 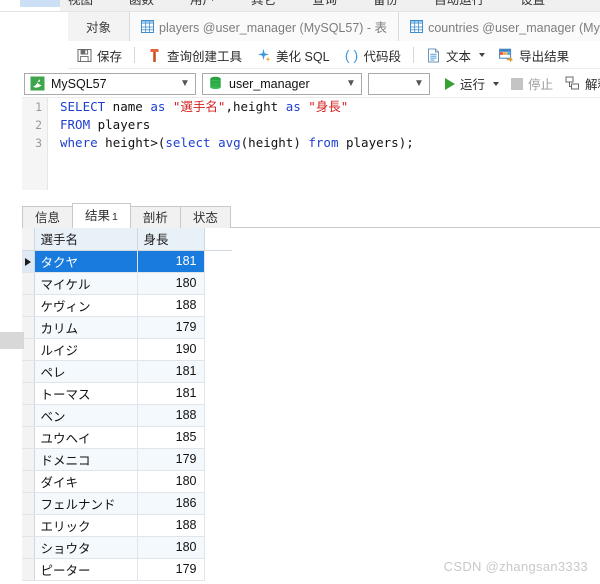 What do you see at coordinates (532, 3) in the screenshot?
I see `menu-item-7: 设置` at bounding box center [532, 3].